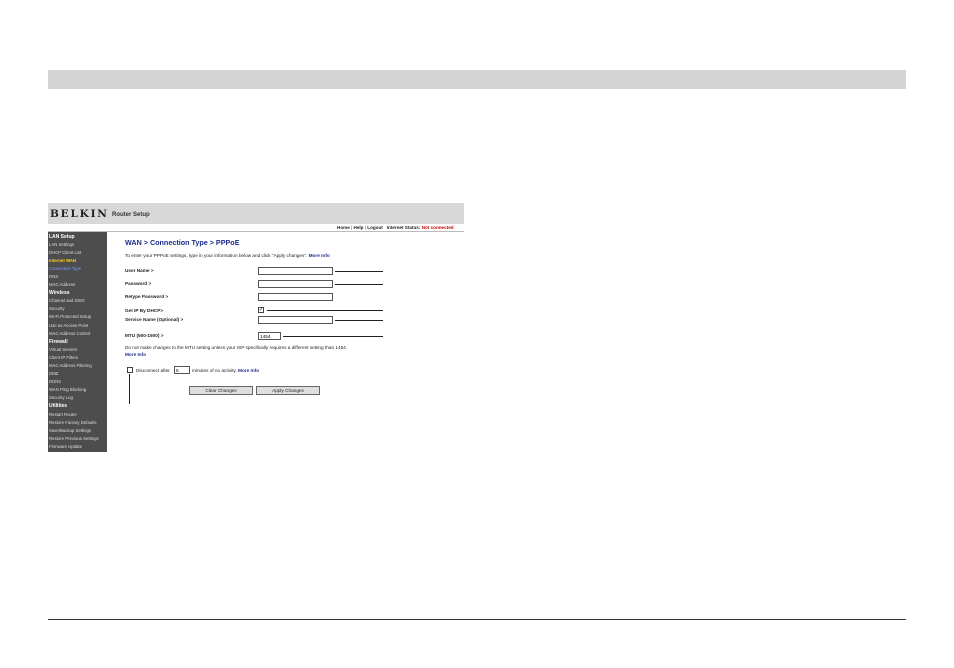 The image size is (954, 668). Describe the element at coordinates (295, 297) in the screenshot. I see `retype-password-input` at that location.